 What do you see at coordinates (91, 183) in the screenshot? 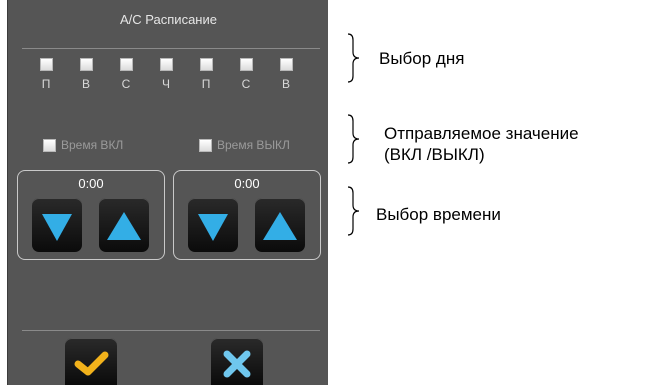
I see `time-on-value: 0:00` at bounding box center [91, 183].